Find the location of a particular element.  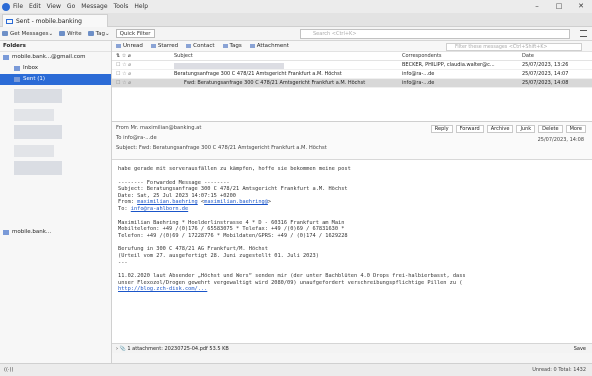

filter-attachment-button: Attachment is located at coordinates (269, 46).